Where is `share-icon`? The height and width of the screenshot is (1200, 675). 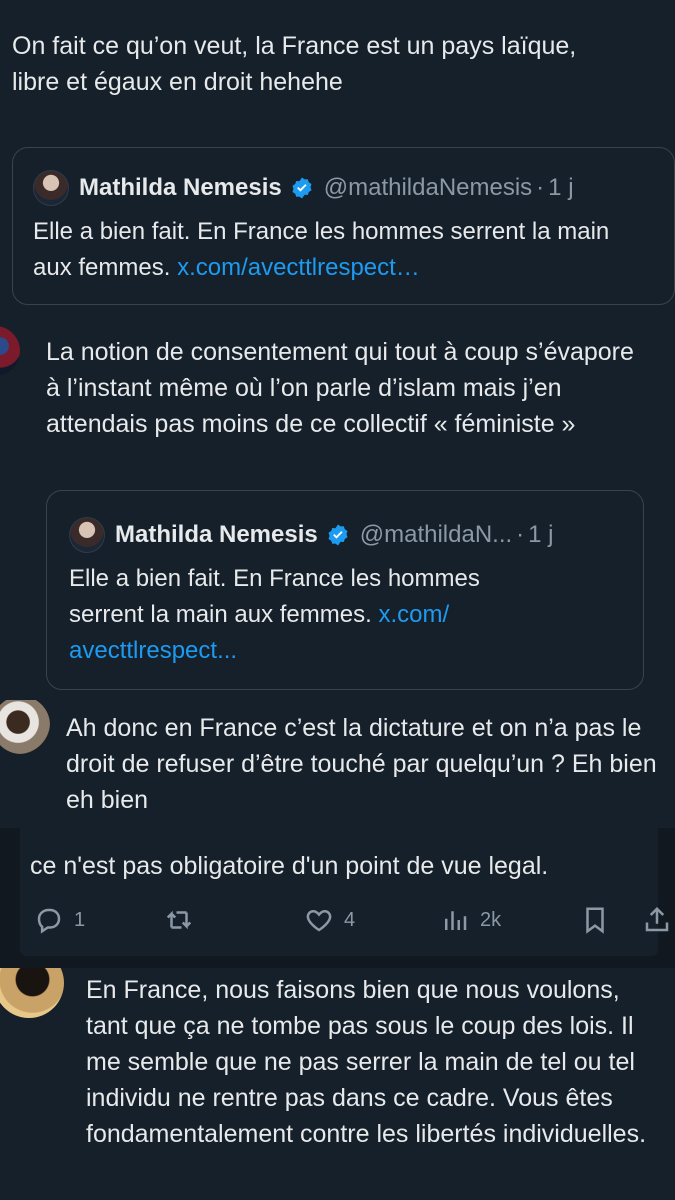
share-icon is located at coordinates (657, 919).